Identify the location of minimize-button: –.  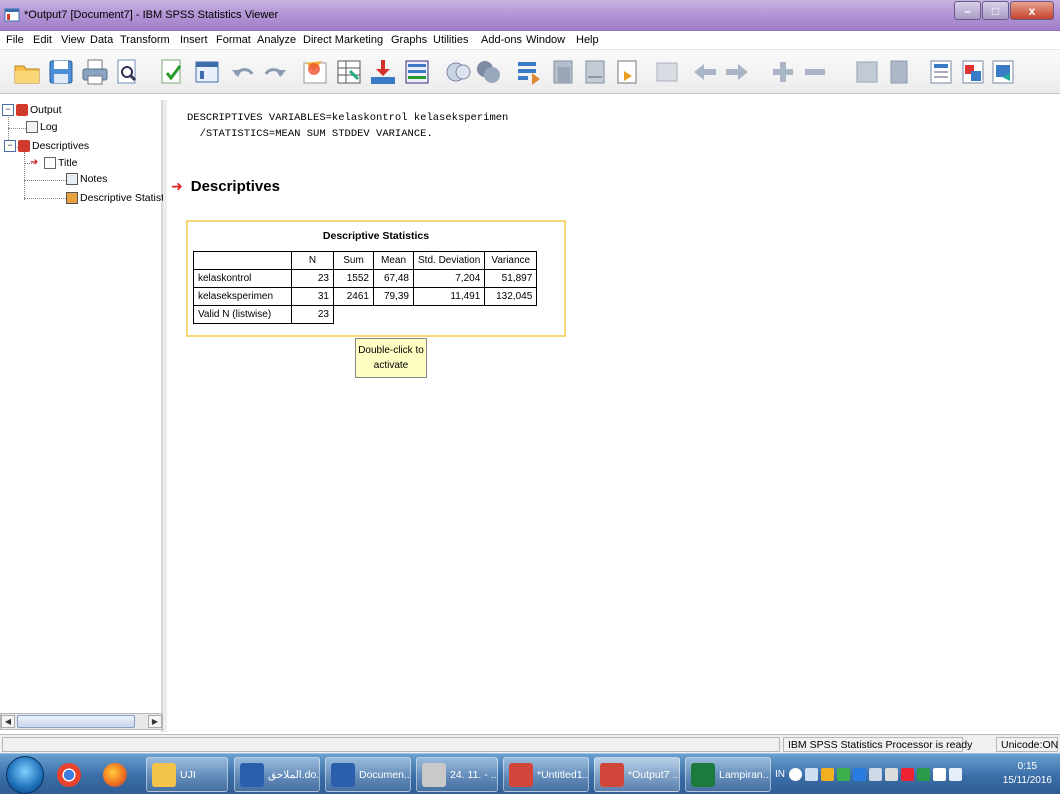
(967, 10).